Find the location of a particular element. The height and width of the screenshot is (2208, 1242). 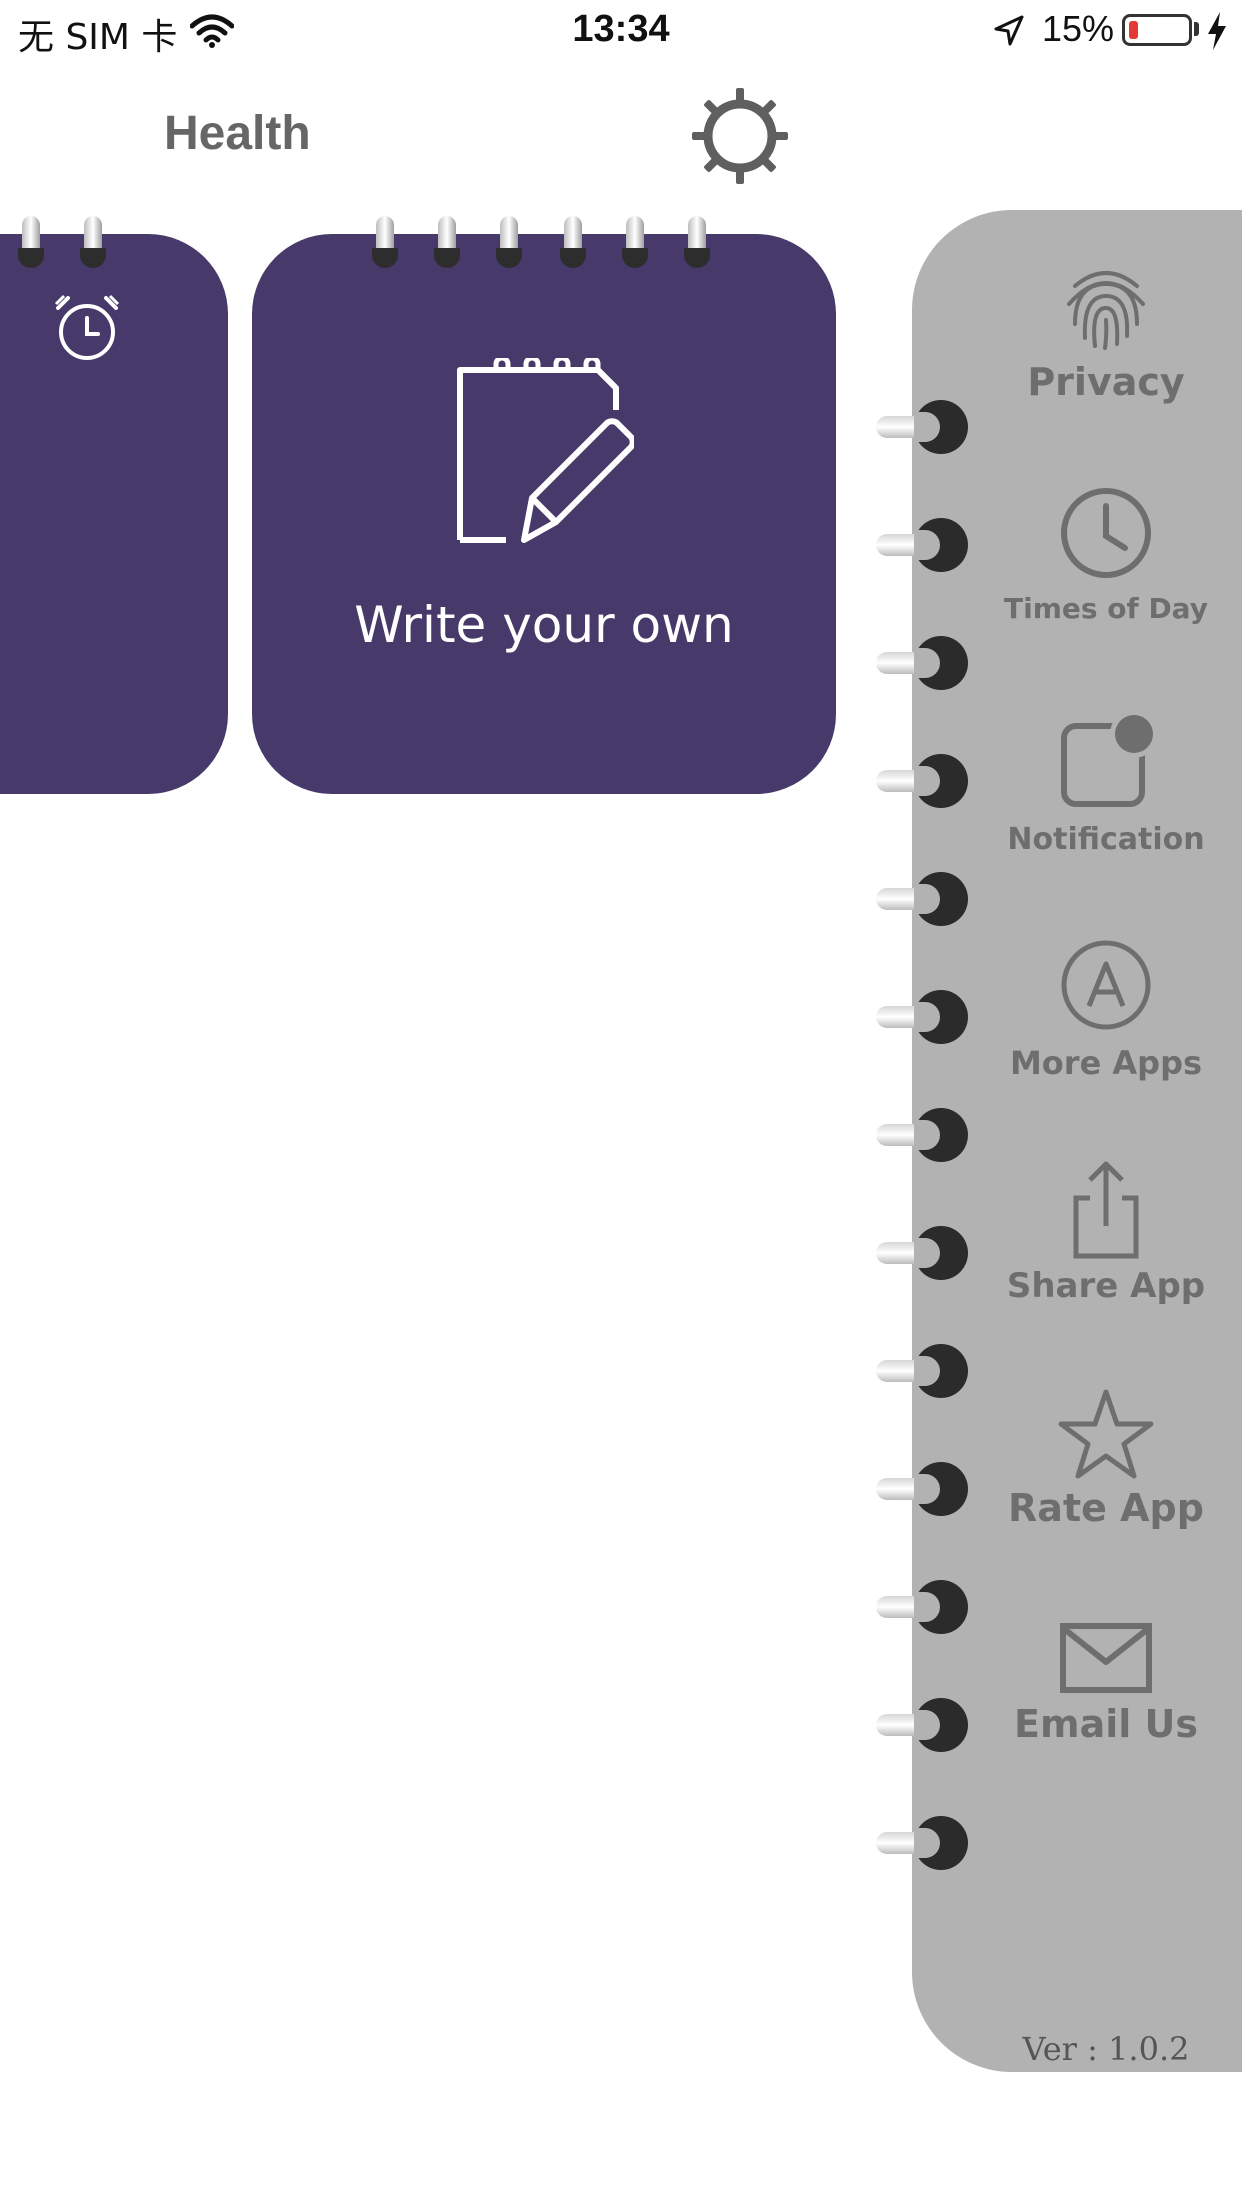

clock-icon is located at coordinates (1106, 533).